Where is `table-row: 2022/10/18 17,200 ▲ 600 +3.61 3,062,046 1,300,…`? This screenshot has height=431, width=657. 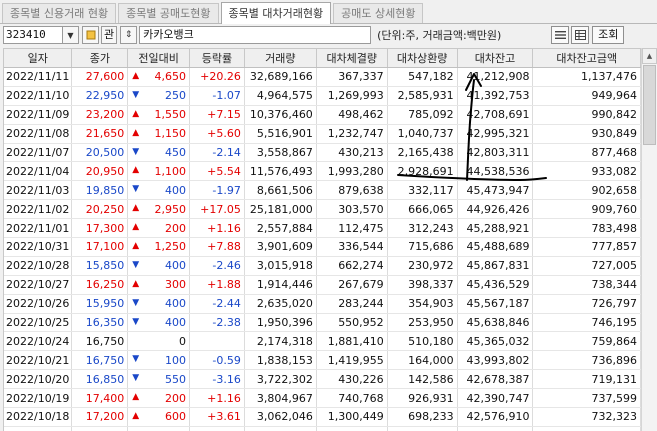
table-row: 2022/10/18 17,200 ▲ 600 +3.61 3,062,046 1,300,… is located at coordinates (322, 417).